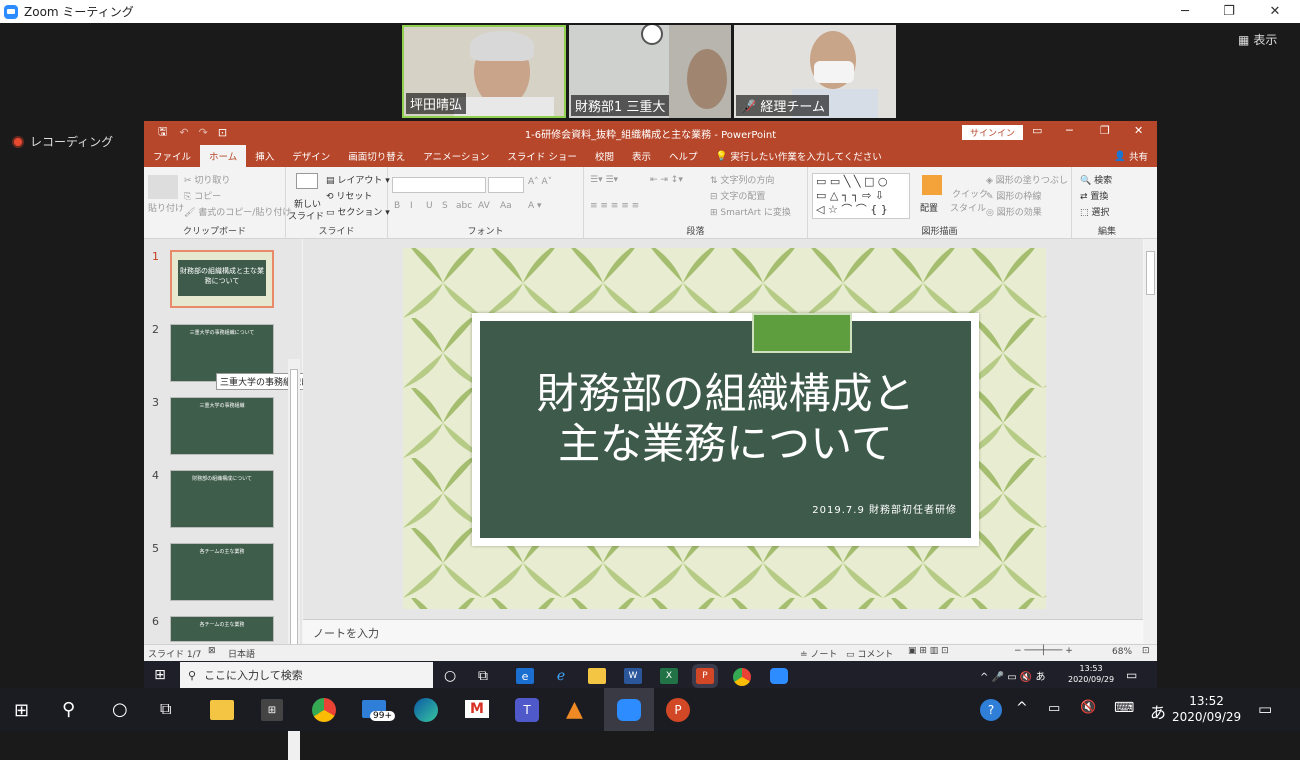  Describe the element at coordinates (1088, 707) in the screenshot. I see `volume-muted-icon: 🔇` at that location.